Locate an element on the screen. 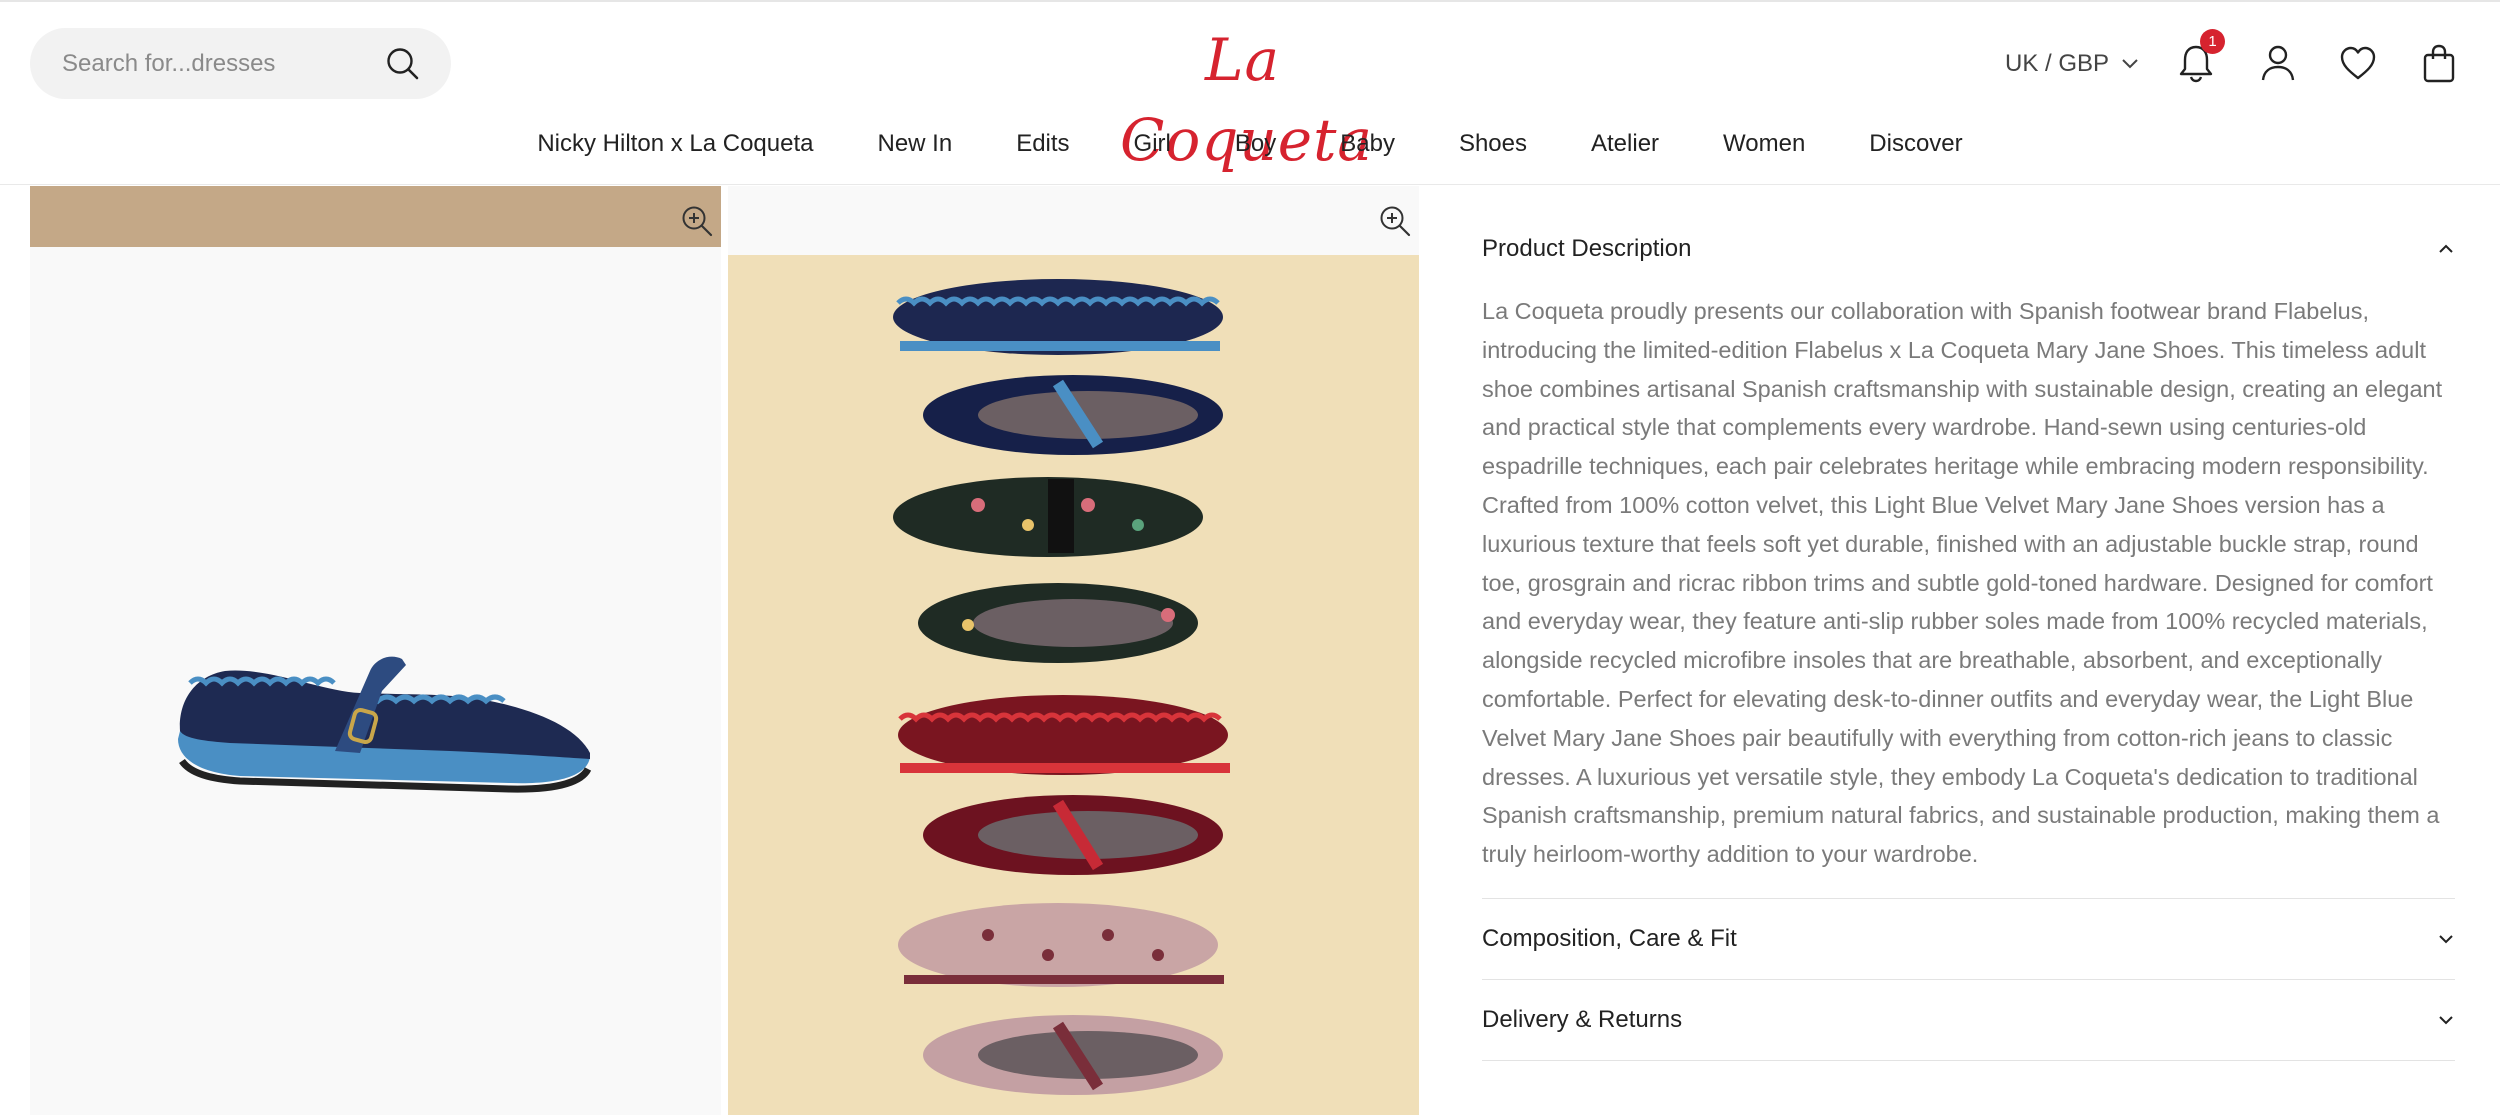 The image size is (2500, 1115). accordion-delivery-returns: Delivery & Returns is located at coordinates (1968, 1020).